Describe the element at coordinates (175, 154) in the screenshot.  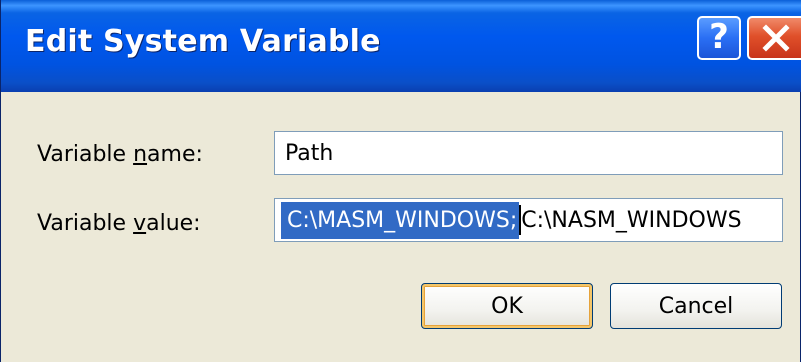
I see `variable-name-label-post: ame:` at that location.